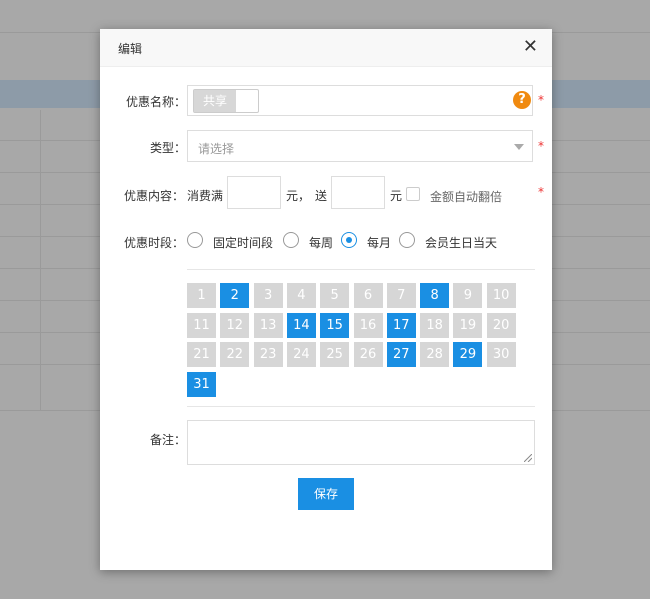 Image resolution: width=650 pixels, height=599 pixels. I want to click on calendar-day: 25, so click(335, 354).